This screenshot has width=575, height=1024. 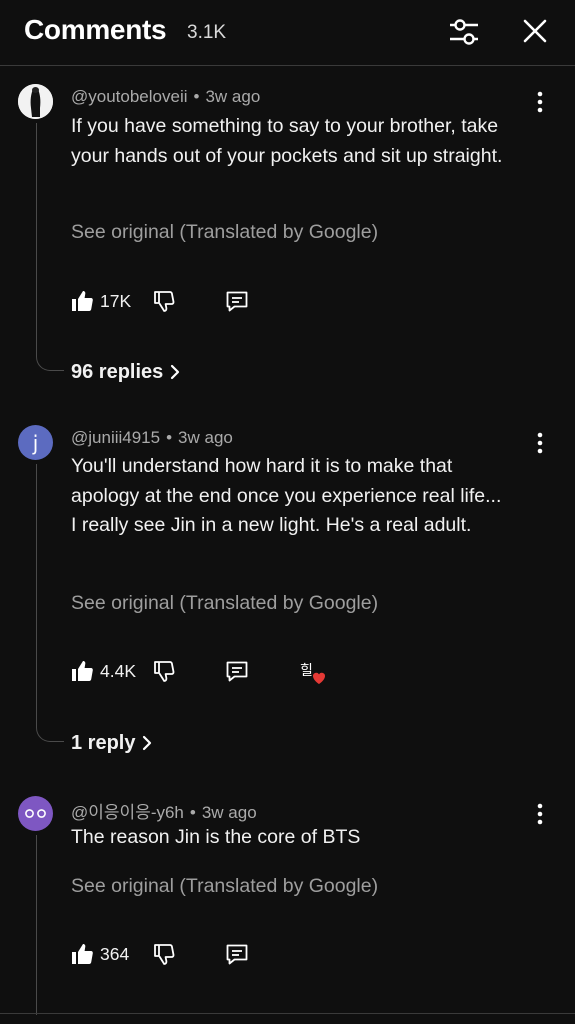 I want to click on like-count: 364, so click(x=115, y=954).